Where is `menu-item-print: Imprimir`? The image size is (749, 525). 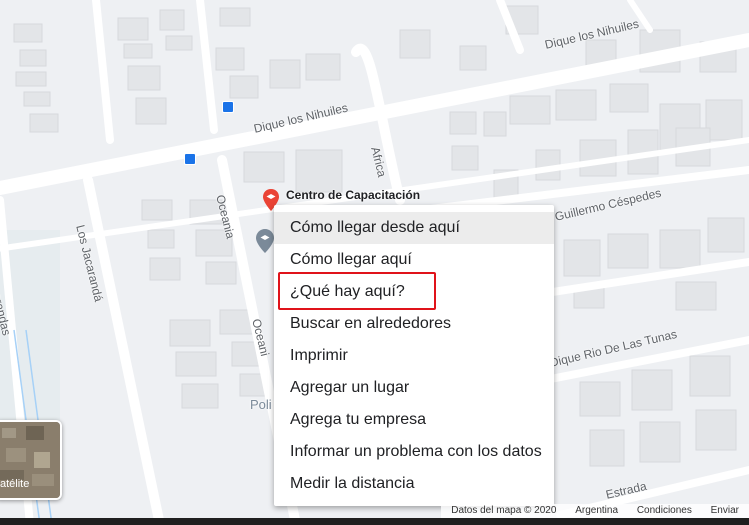 menu-item-print: Imprimir is located at coordinates (414, 356).